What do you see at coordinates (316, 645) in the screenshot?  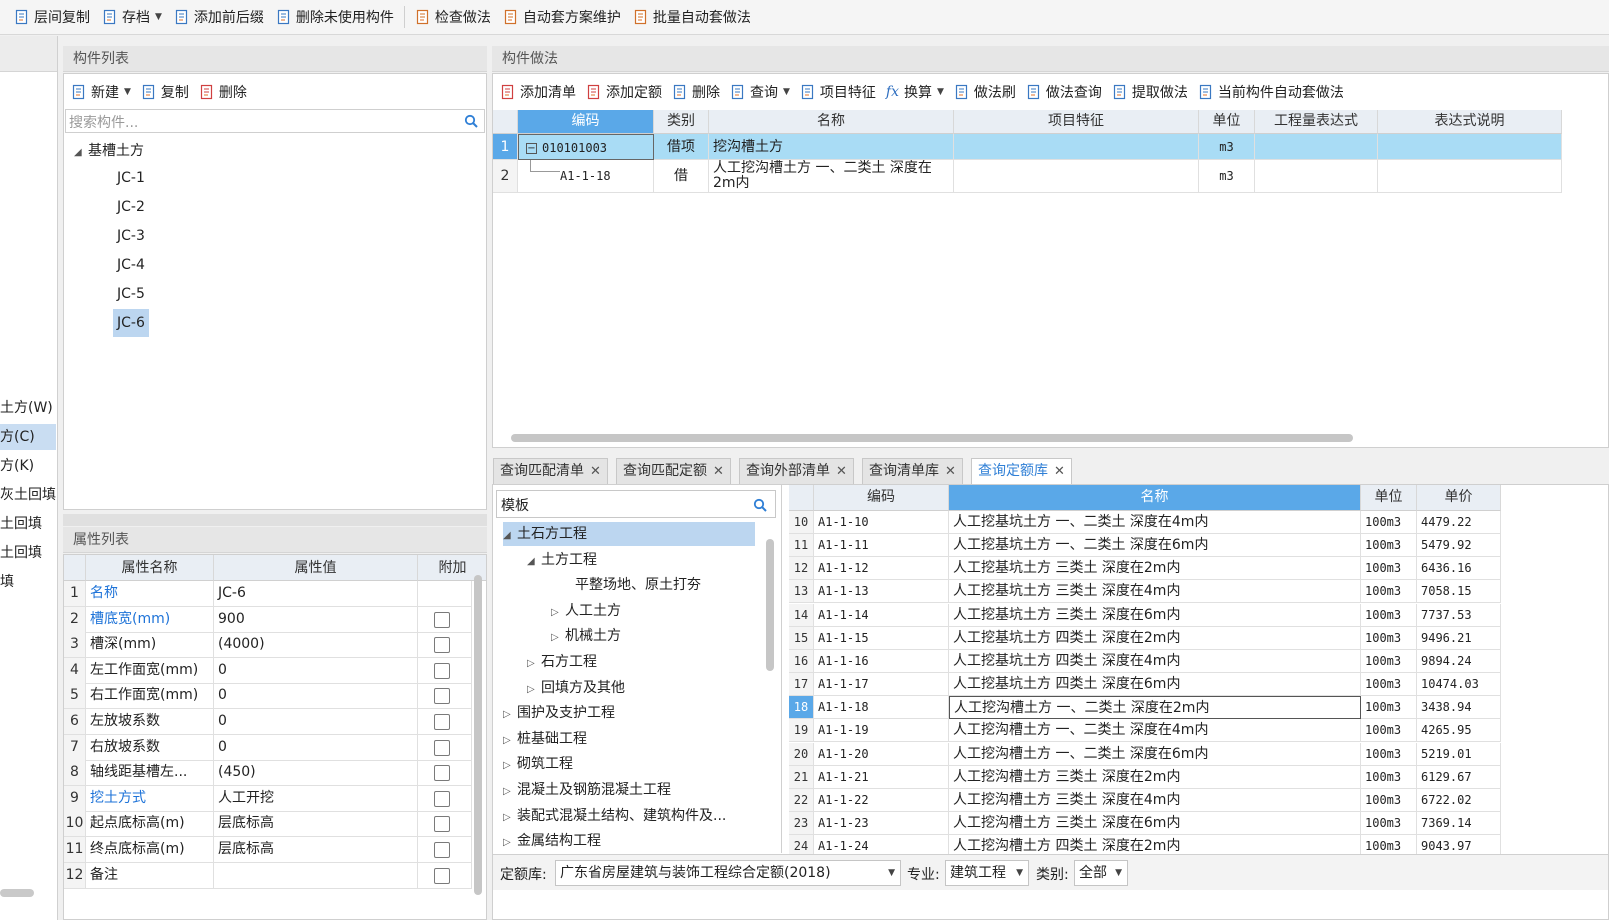 I see `property-value: (4000)` at bounding box center [316, 645].